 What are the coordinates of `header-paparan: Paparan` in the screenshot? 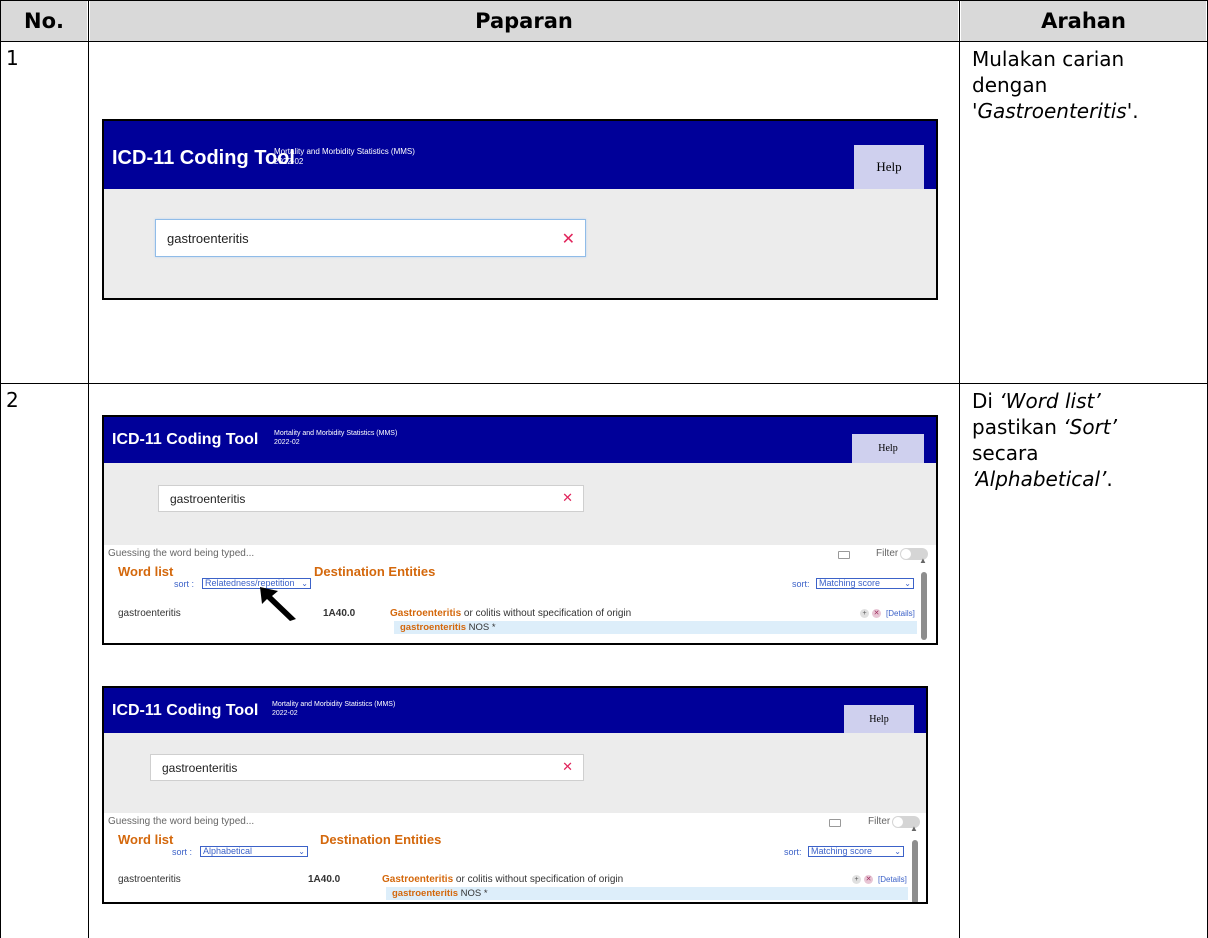 It's located at (524, 21).